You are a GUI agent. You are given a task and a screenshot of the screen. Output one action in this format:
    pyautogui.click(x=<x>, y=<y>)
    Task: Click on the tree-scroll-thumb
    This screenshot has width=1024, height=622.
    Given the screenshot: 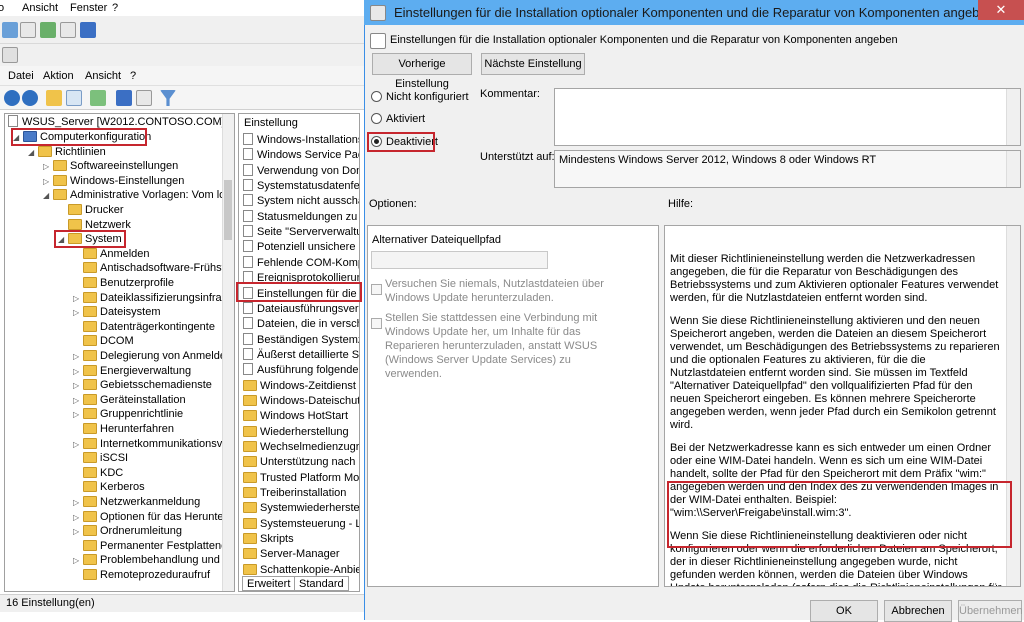 What is the action you would take?
    pyautogui.click(x=228, y=210)
    